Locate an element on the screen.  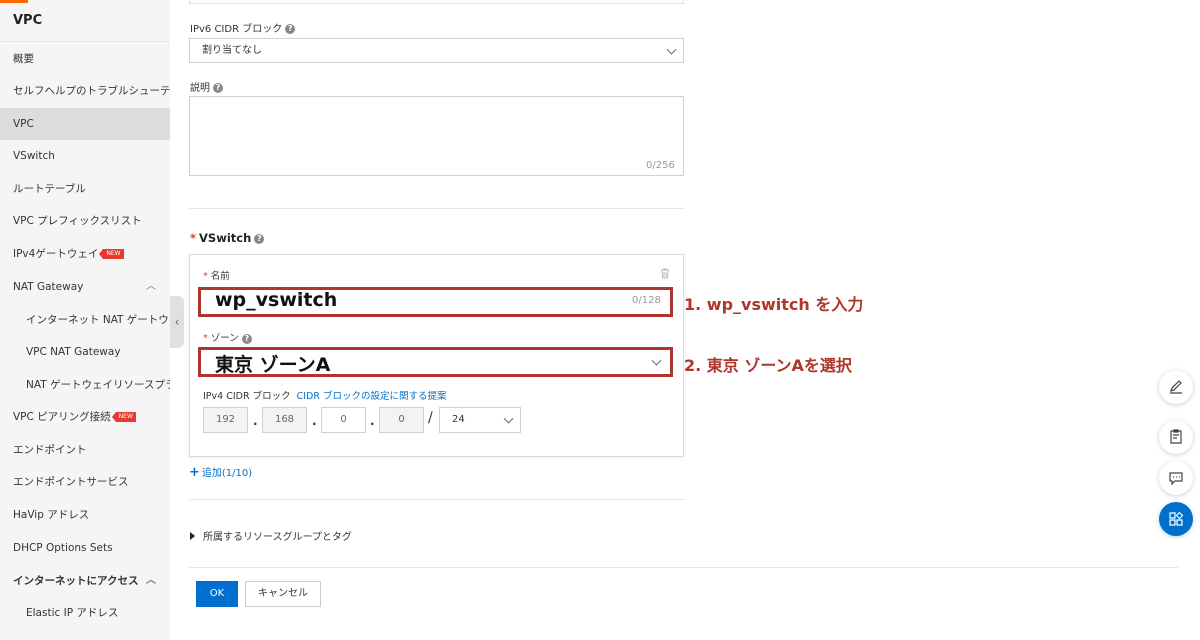
sidebar-item-vpc-peering: VPC ピアリング接続 NEW is located at coordinates (85, 417).